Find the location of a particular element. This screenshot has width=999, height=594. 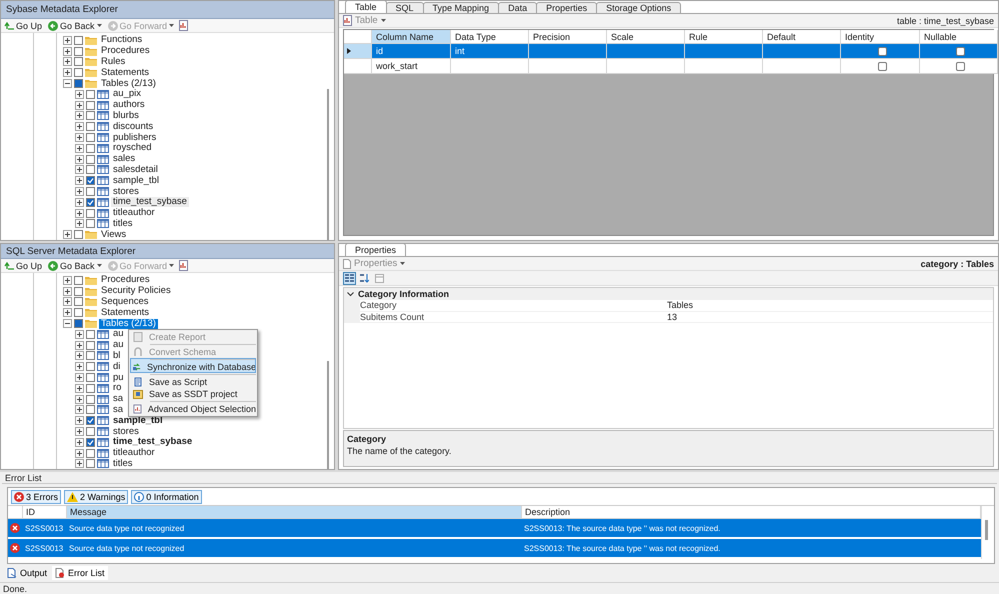

table-cell: S2SS0013: The source data type '' was not recognized. is located at coordinates (751, 548).